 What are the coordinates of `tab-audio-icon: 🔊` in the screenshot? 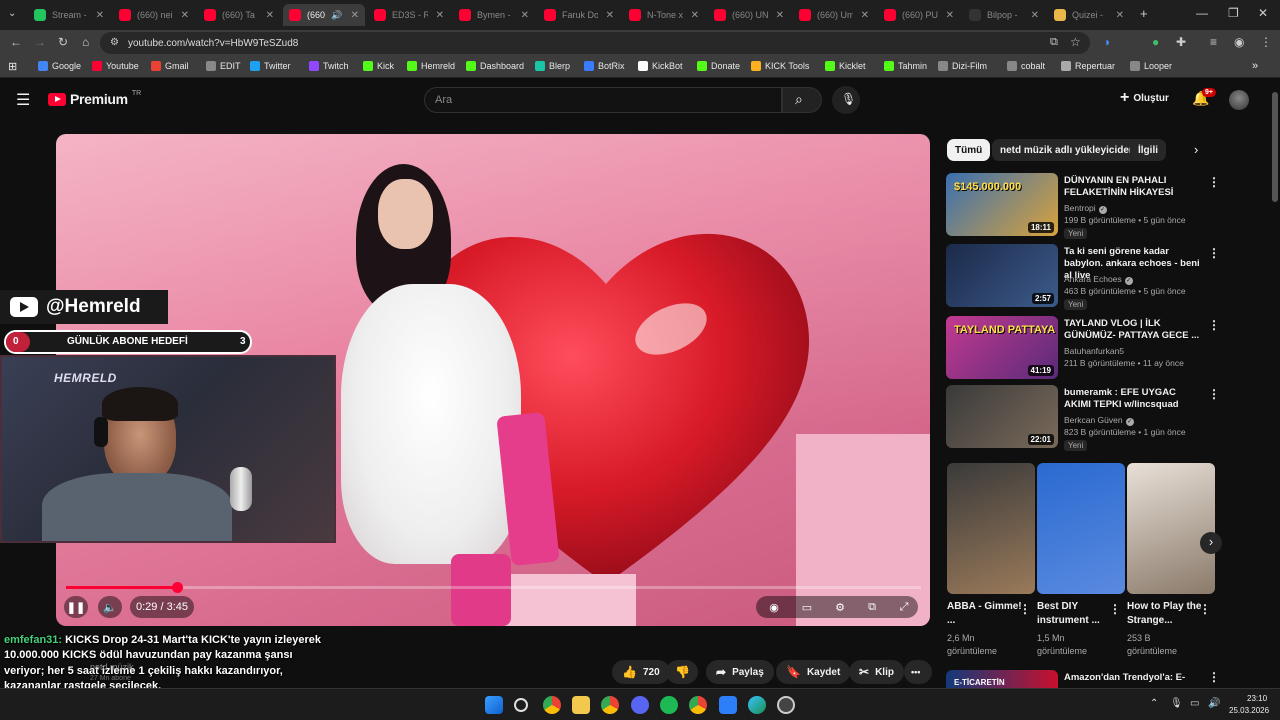 It's located at (336, 15).